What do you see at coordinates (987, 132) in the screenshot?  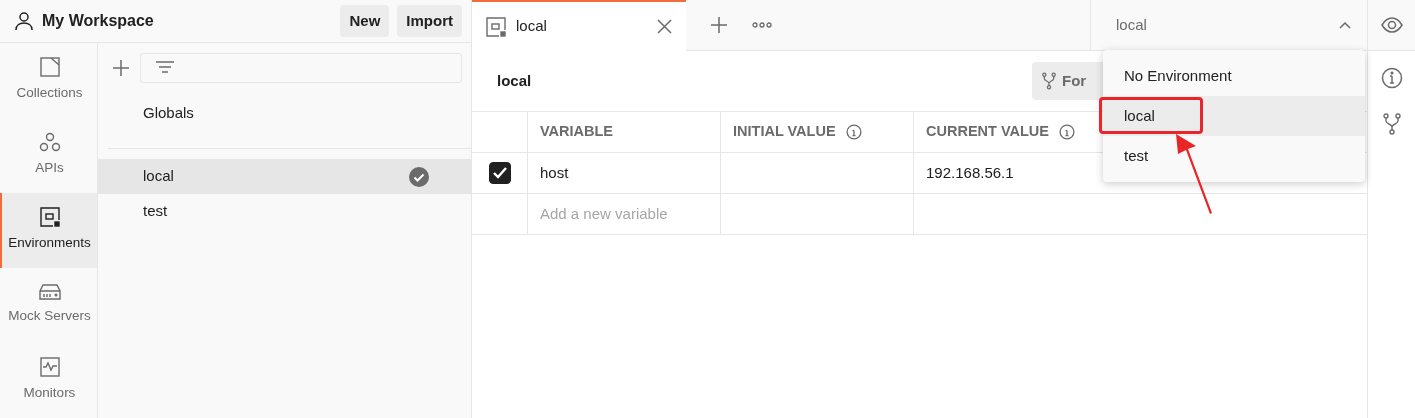 I see `column-header: CURRENT VALUE` at bounding box center [987, 132].